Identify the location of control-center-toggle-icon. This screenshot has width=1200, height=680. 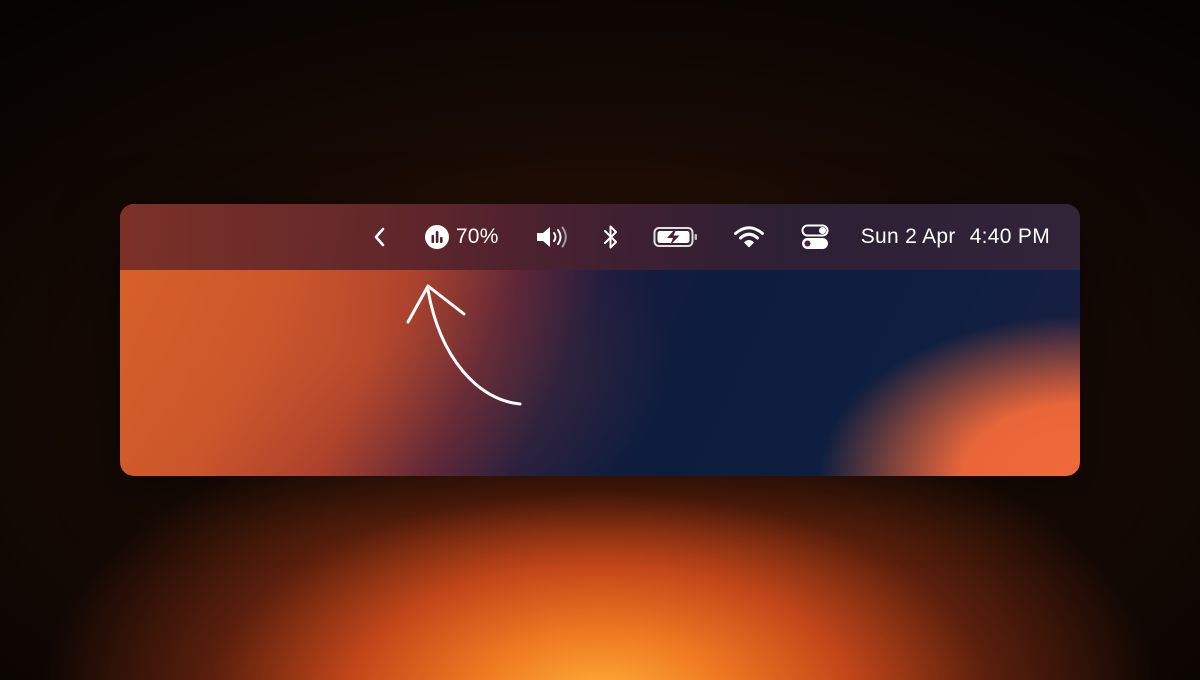
(815, 237).